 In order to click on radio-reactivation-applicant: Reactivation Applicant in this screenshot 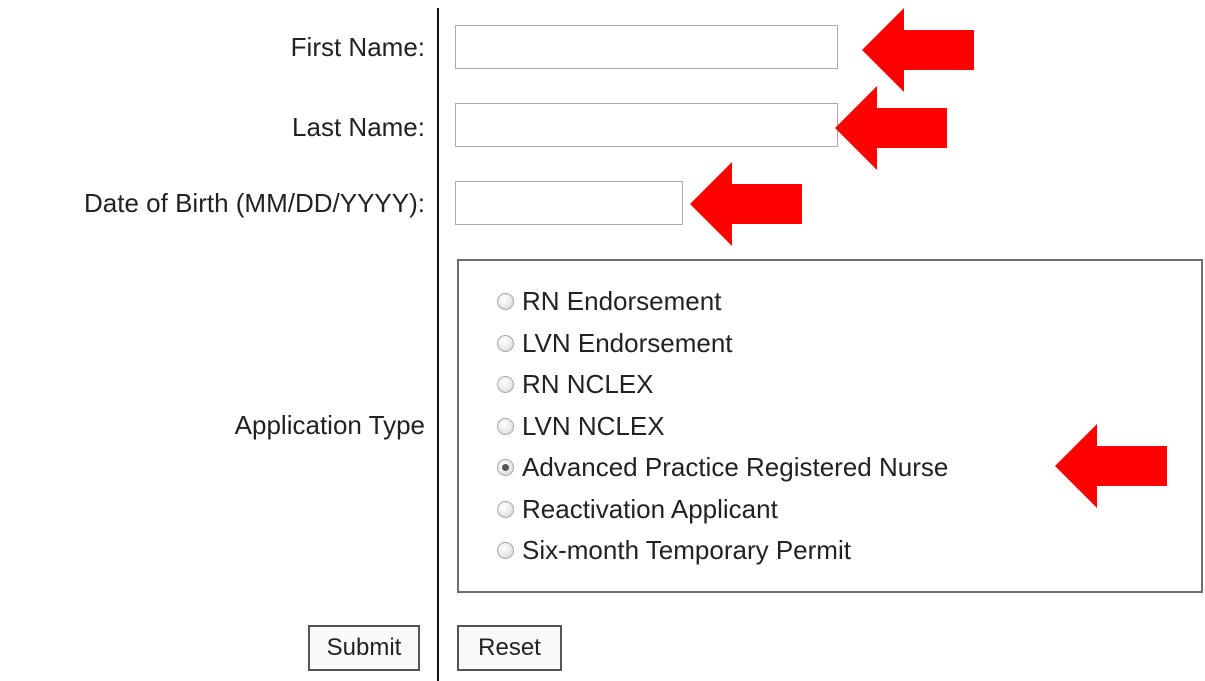, I will do `click(722, 510)`.